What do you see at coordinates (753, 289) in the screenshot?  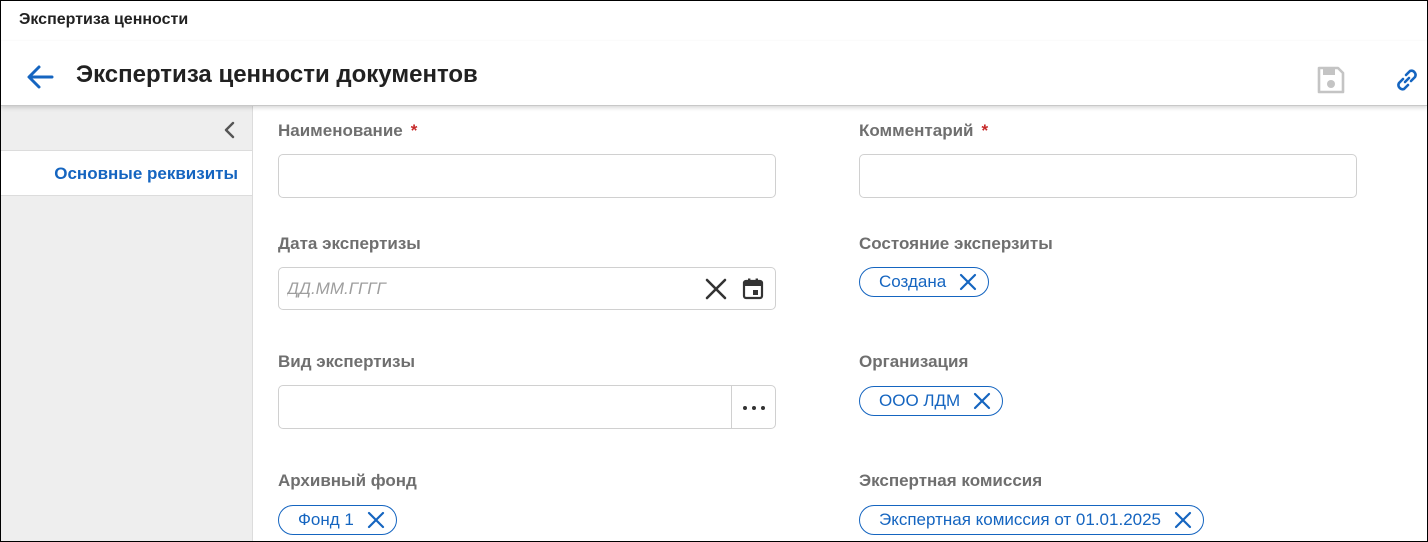 I see `calendar-icon` at bounding box center [753, 289].